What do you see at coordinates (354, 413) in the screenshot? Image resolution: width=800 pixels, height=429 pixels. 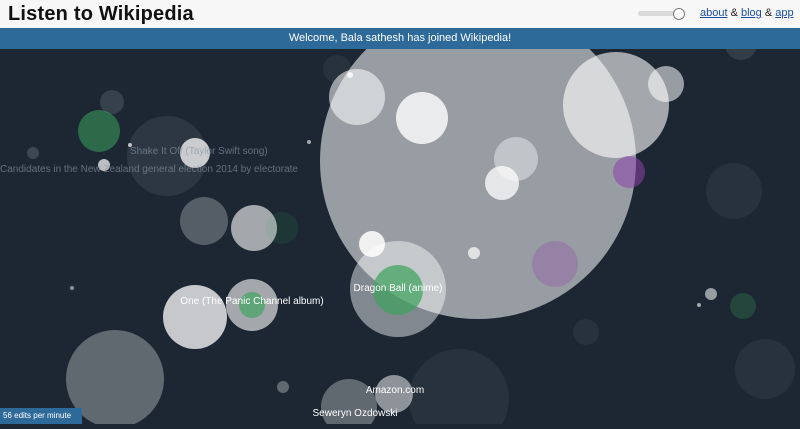 I see `article-label: Seweryn Ozdowski` at bounding box center [354, 413].